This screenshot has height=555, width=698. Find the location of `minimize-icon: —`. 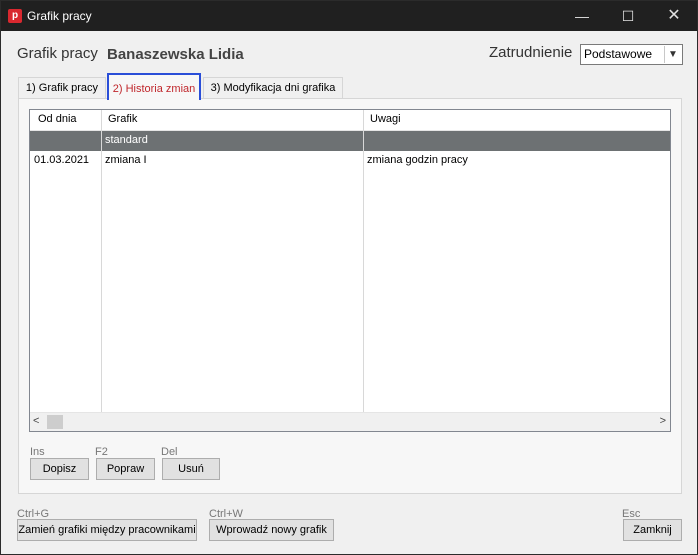

minimize-icon: — is located at coordinates (582, 16).